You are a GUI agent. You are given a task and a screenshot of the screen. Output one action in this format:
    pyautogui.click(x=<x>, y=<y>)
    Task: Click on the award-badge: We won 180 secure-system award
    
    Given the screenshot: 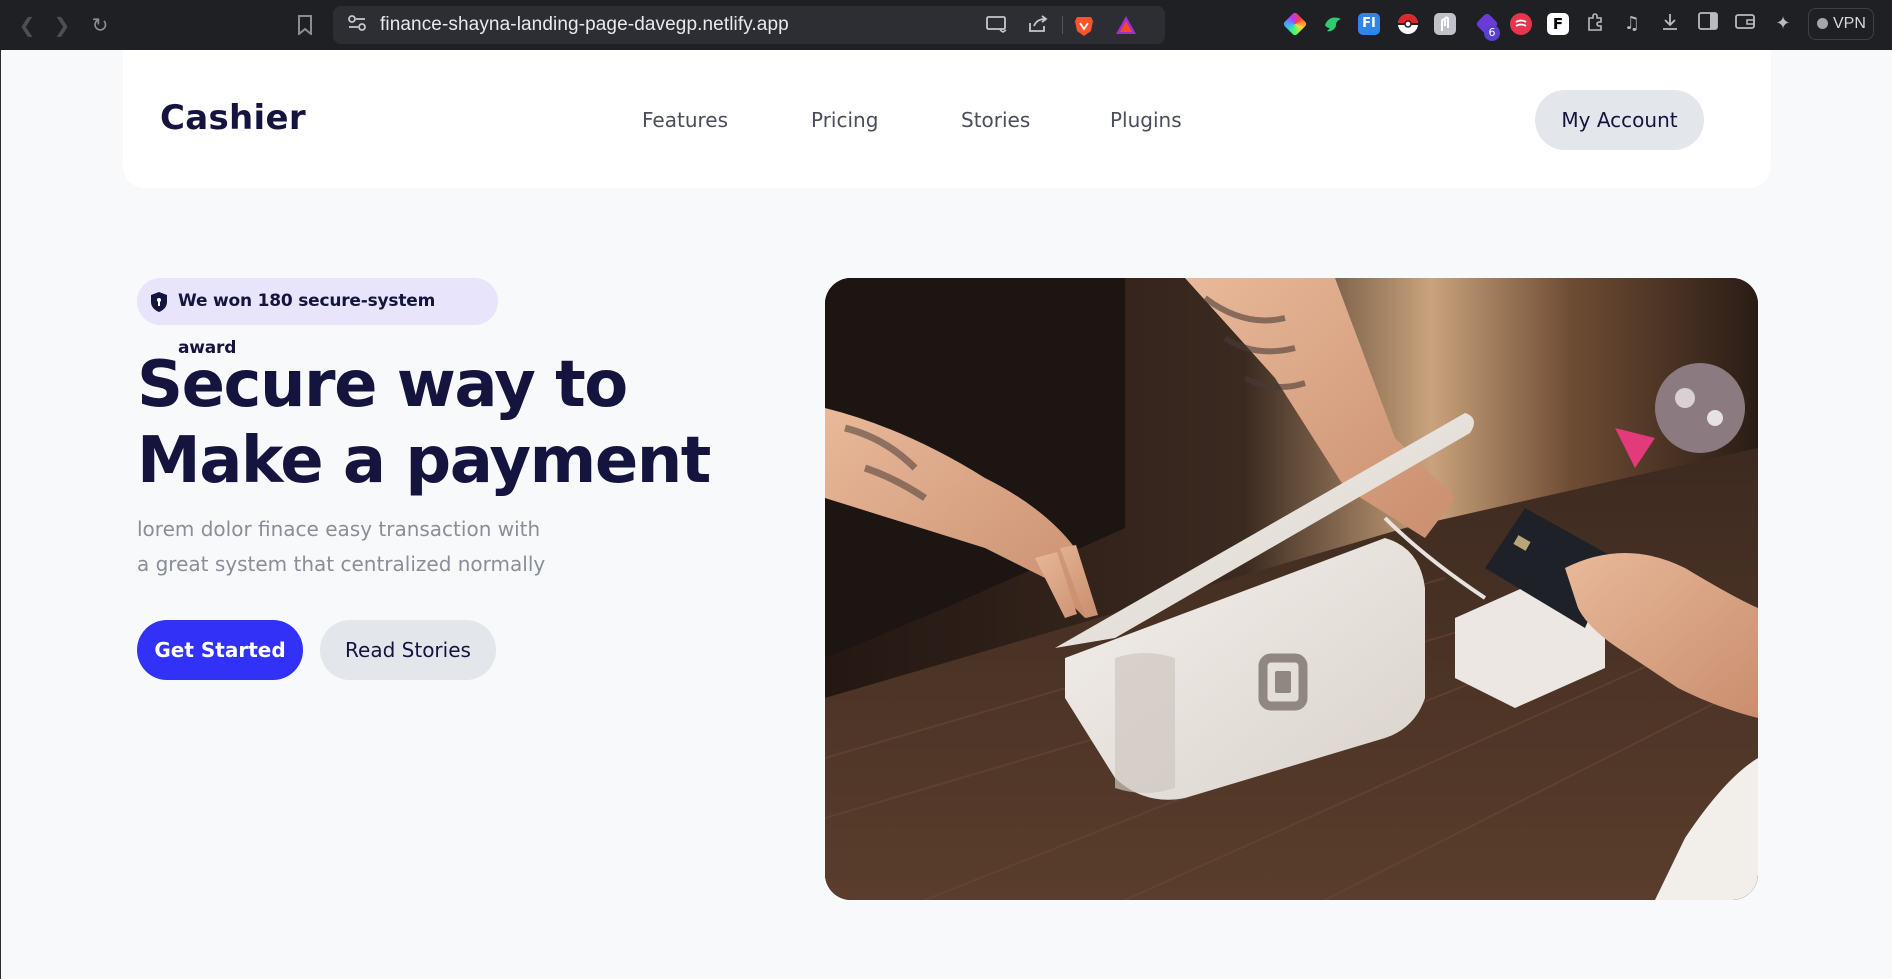 What is the action you would take?
    pyautogui.click(x=317, y=318)
    